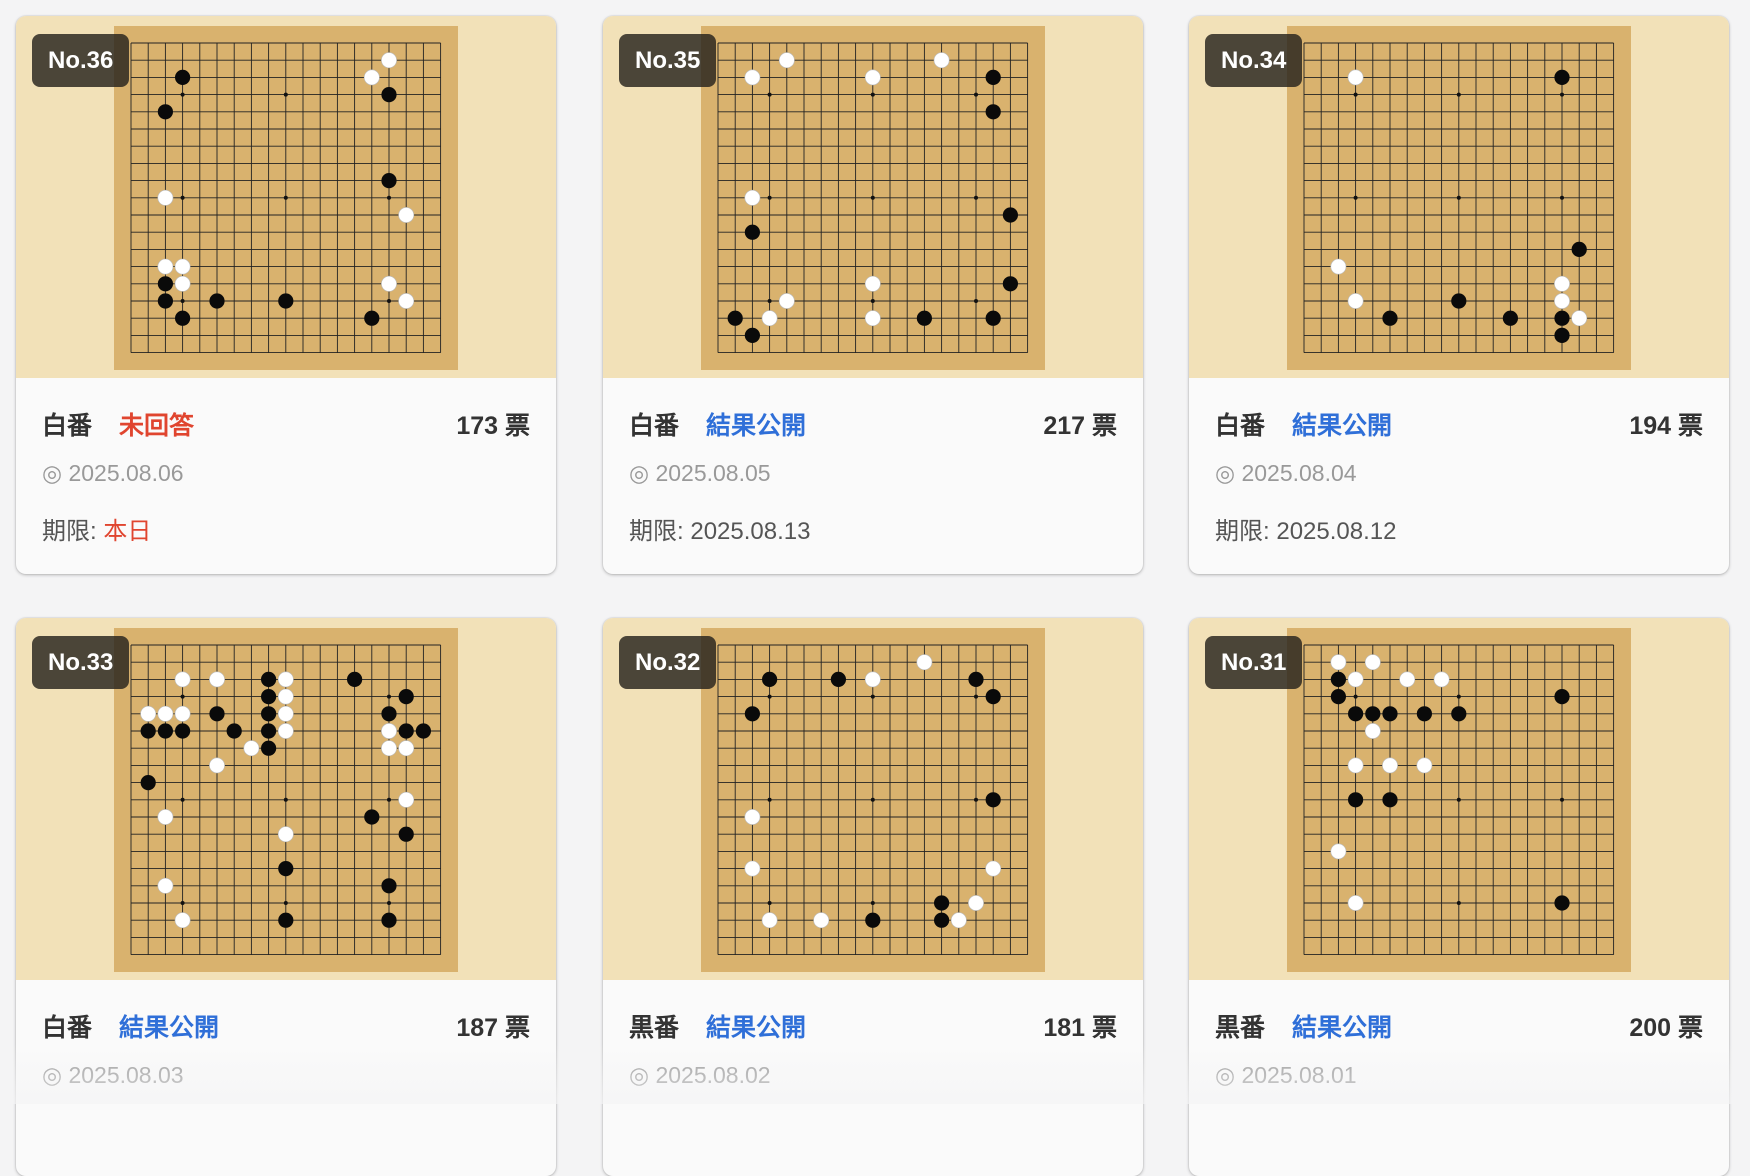  Describe the element at coordinates (286, 1078) in the screenshot. I see `card-info: 白番 結果公開 187 票 ◎ 2025.08.03` at that location.